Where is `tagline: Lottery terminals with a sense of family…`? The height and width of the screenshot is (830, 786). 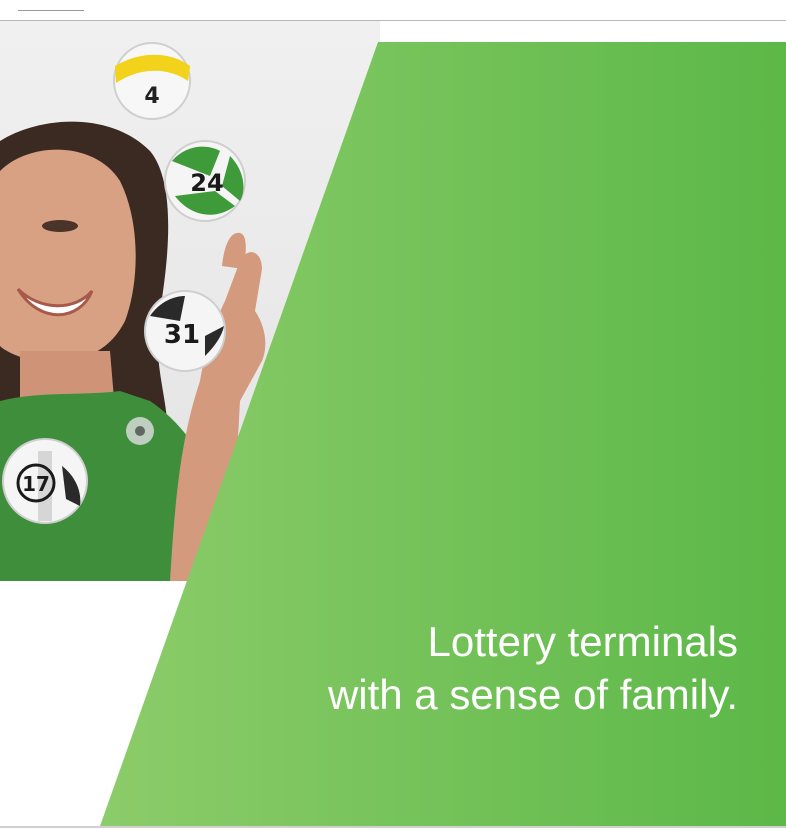
tagline: Lottery terminals with a sense of family… is located at coordinates (533, 668).